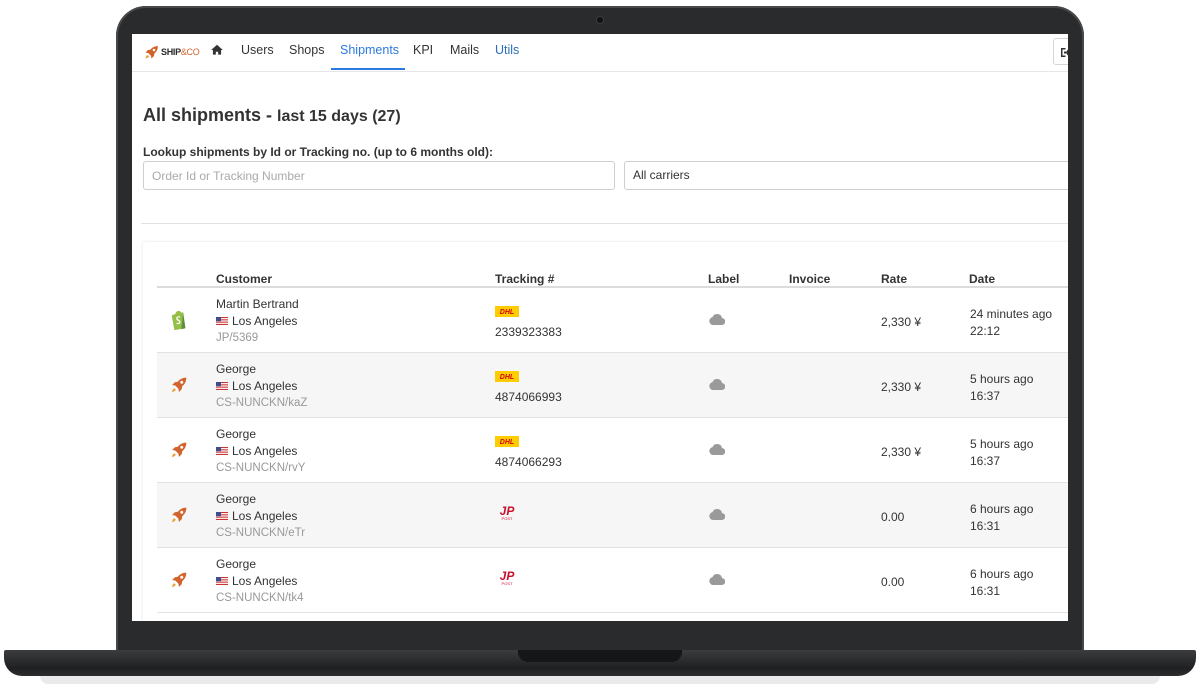 This screenshot has height=700, width=1200. I want to click on shopify-icon, so click(178, 320).